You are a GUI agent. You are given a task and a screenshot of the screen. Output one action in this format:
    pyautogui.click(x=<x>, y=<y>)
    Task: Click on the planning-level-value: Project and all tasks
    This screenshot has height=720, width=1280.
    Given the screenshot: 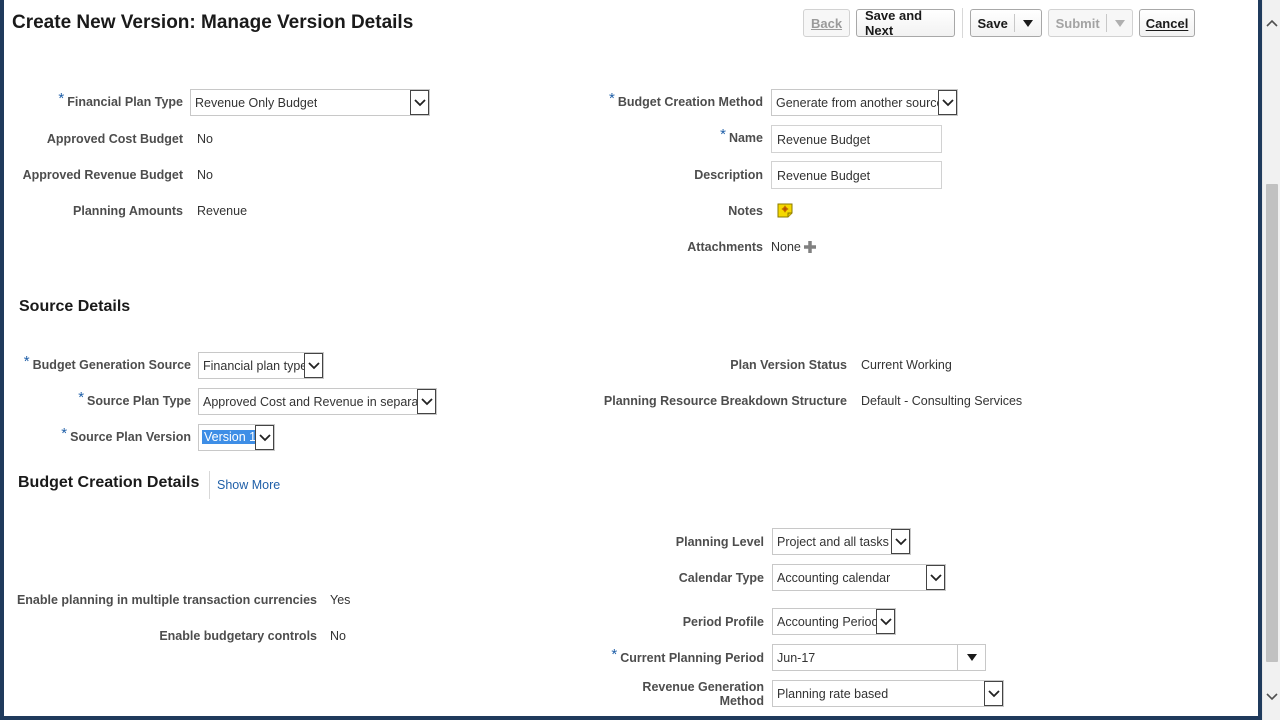 What is the action you would take?
    pyautogui.click(x=833, y=542)
    